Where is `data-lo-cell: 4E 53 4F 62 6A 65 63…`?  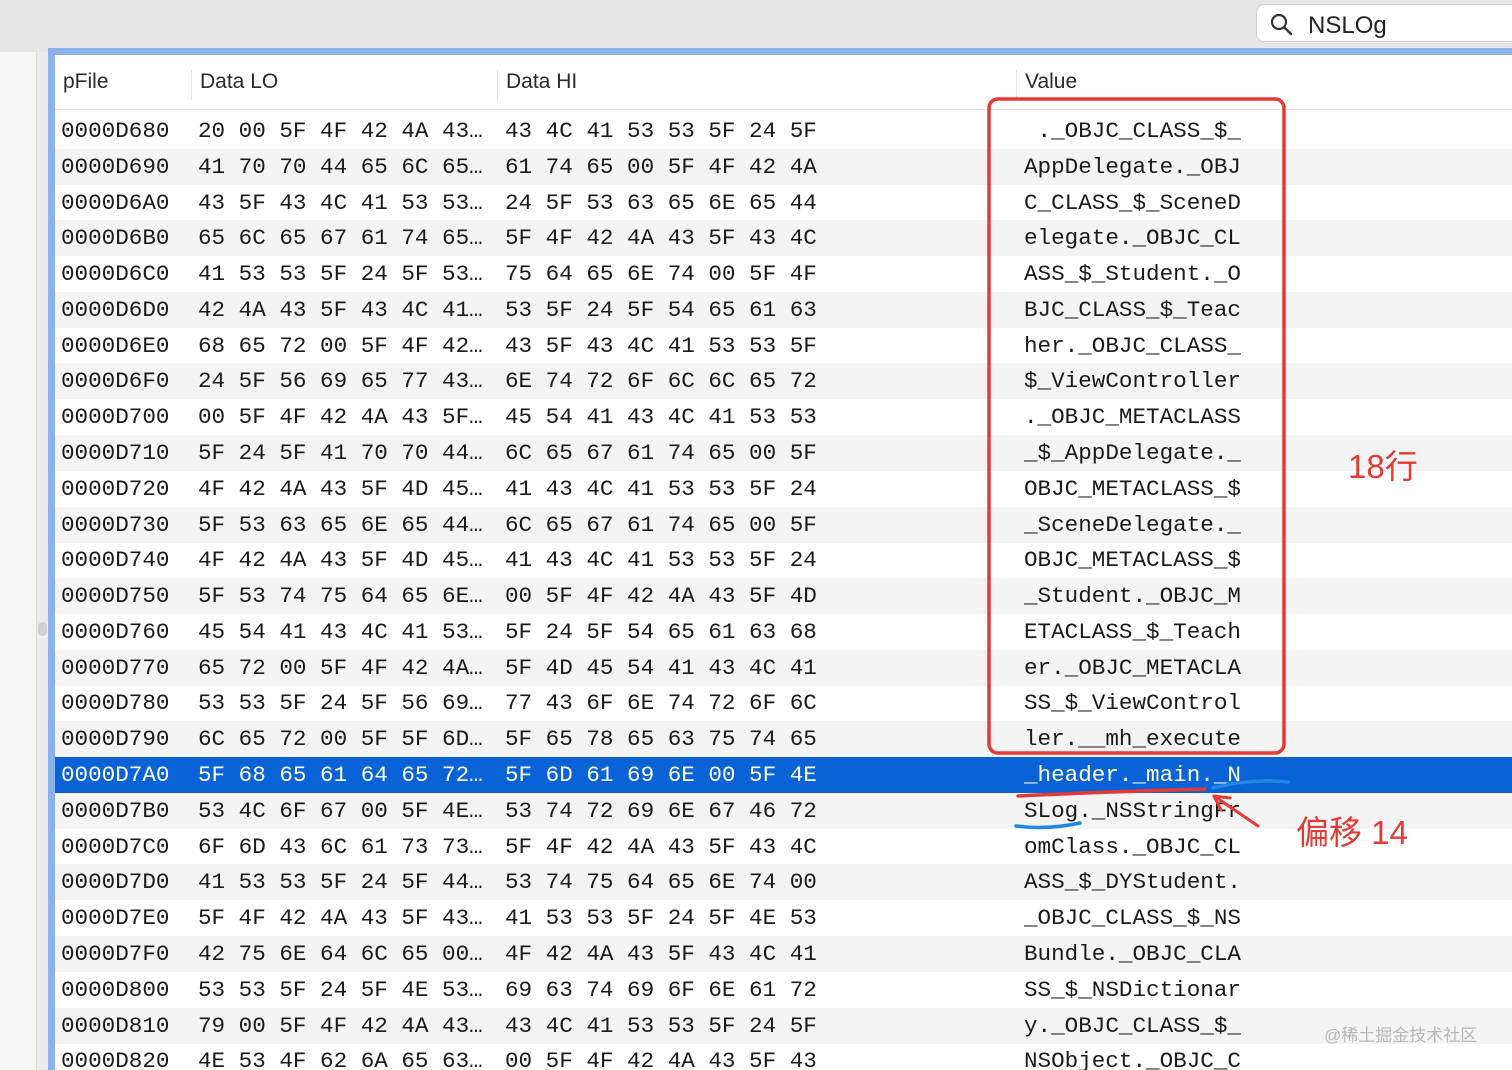 data-lo-cell: 4E 53 4F 62 6A 65 63… is located at coordinates (340, 1059).